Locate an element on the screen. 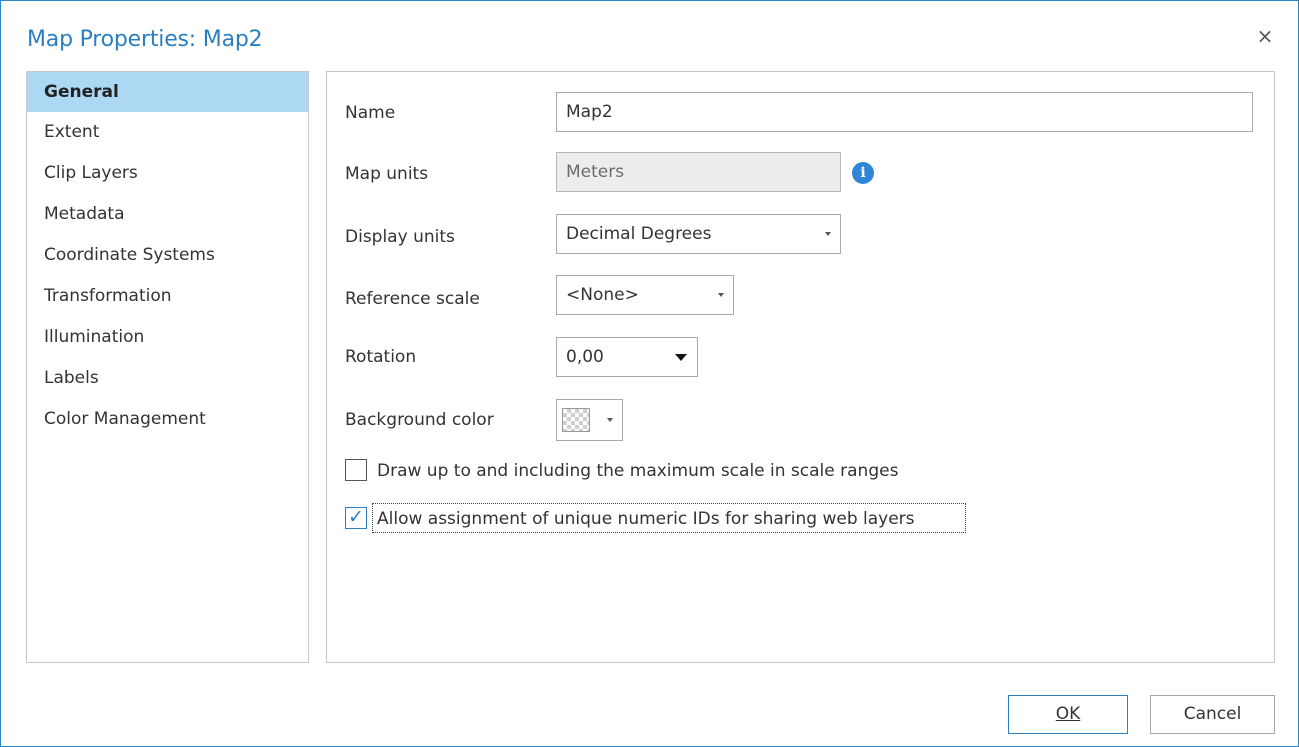  ok-button-label: OK is located at coordinates (1068, 714).